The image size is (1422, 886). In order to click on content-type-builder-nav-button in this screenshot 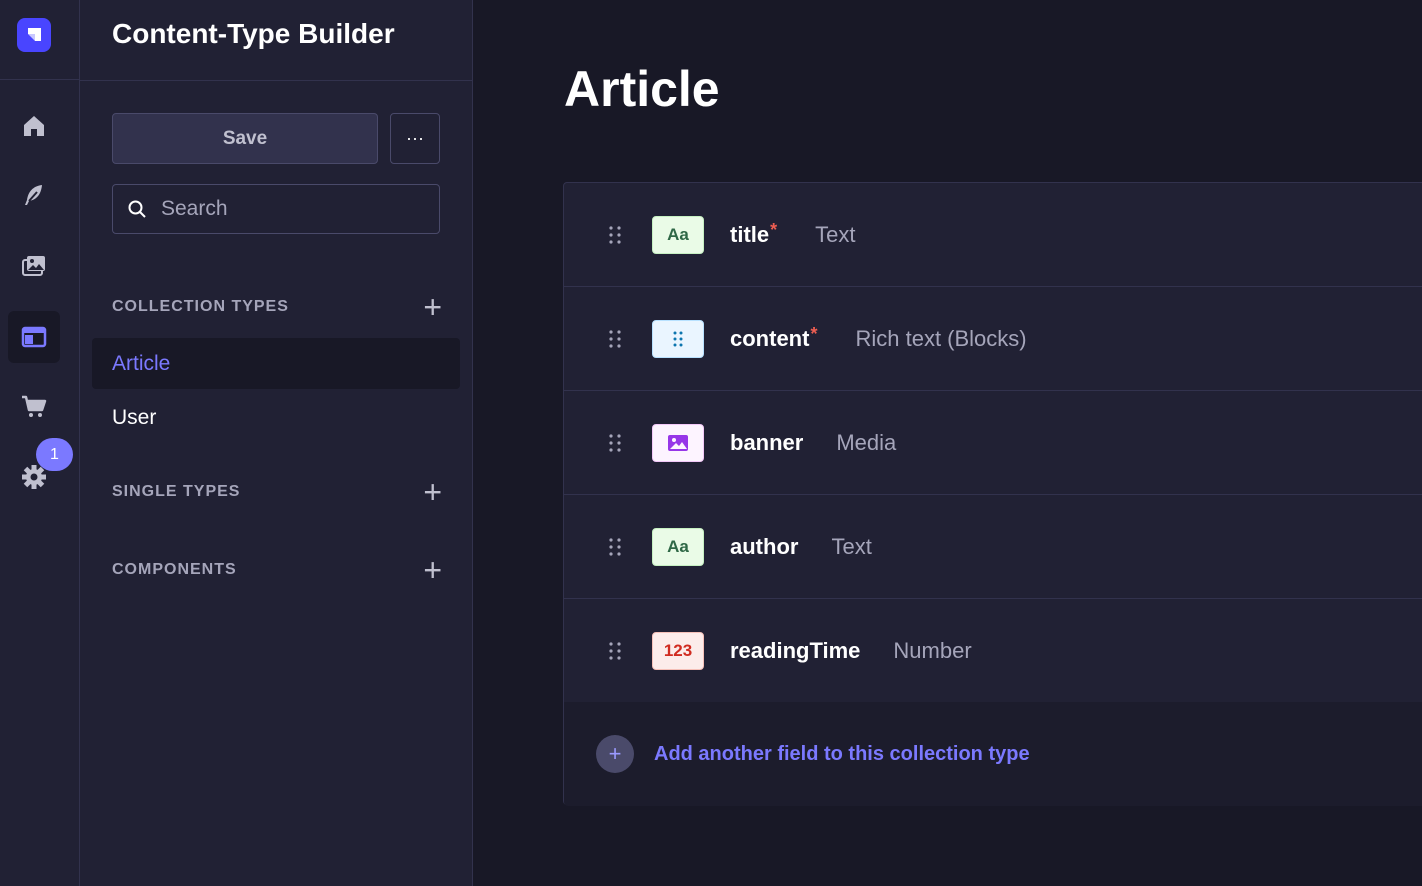, I will do `click(34, 337)`.